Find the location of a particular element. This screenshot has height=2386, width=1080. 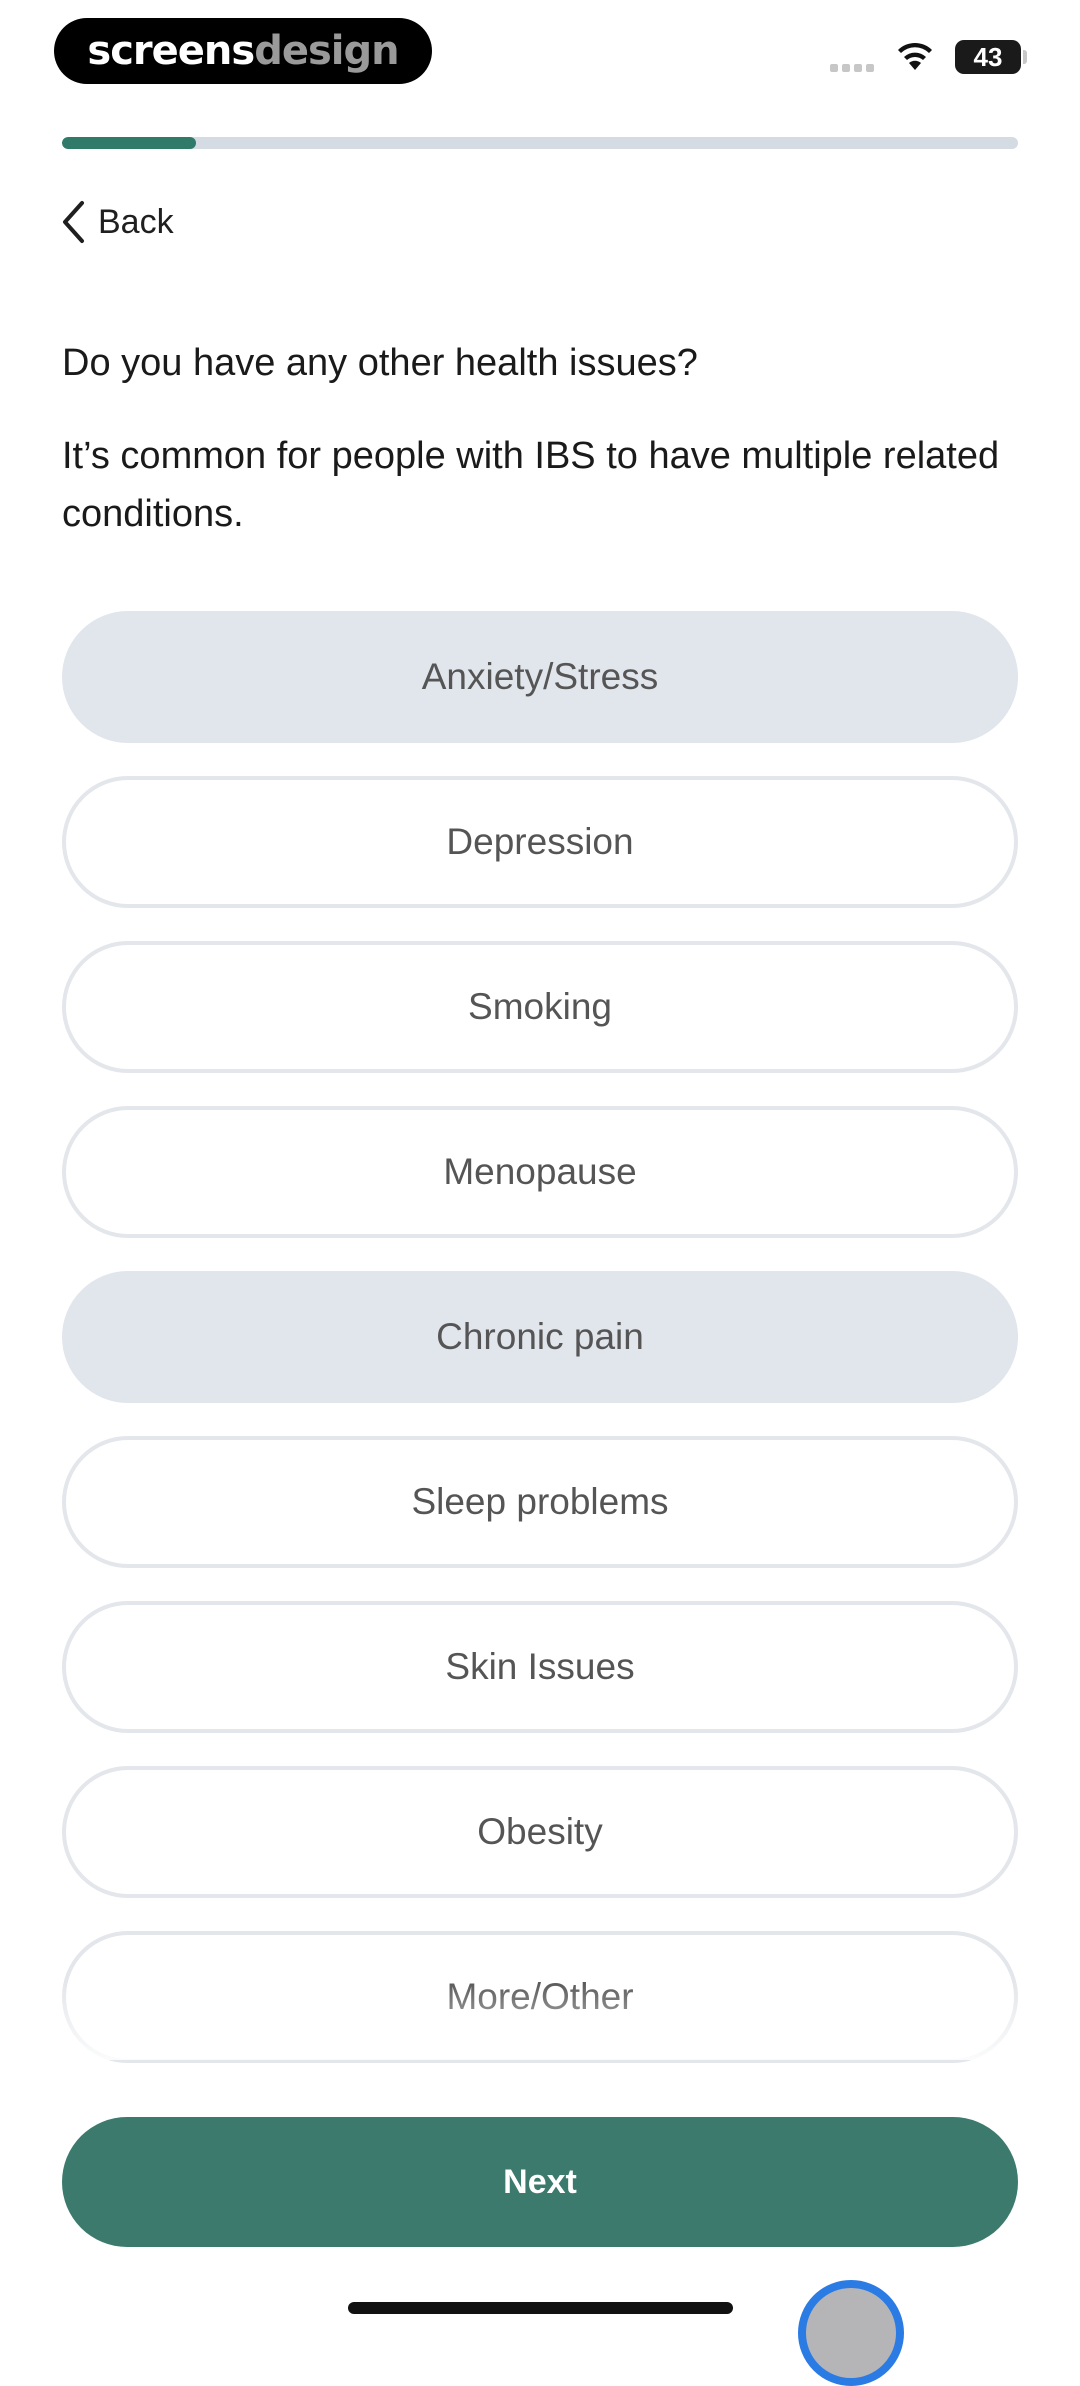

option-label: Anxiety/Stress is located at coordinates (540, 676).